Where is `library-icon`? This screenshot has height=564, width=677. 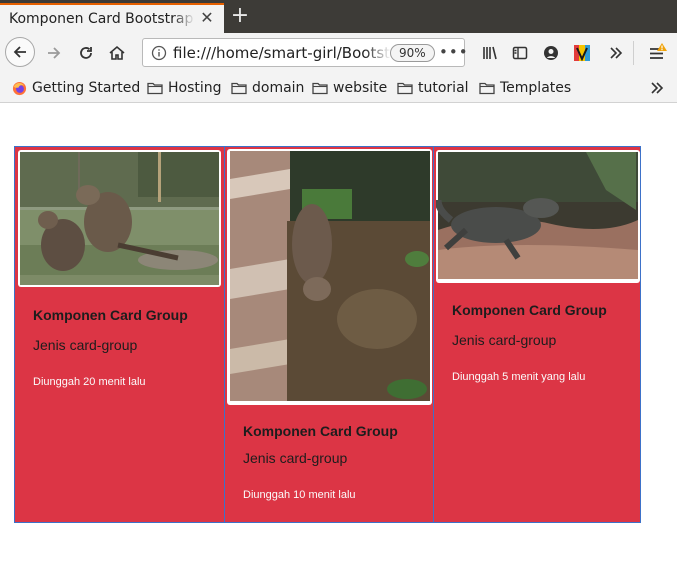 library-icon is located at coordinates (490, 53).